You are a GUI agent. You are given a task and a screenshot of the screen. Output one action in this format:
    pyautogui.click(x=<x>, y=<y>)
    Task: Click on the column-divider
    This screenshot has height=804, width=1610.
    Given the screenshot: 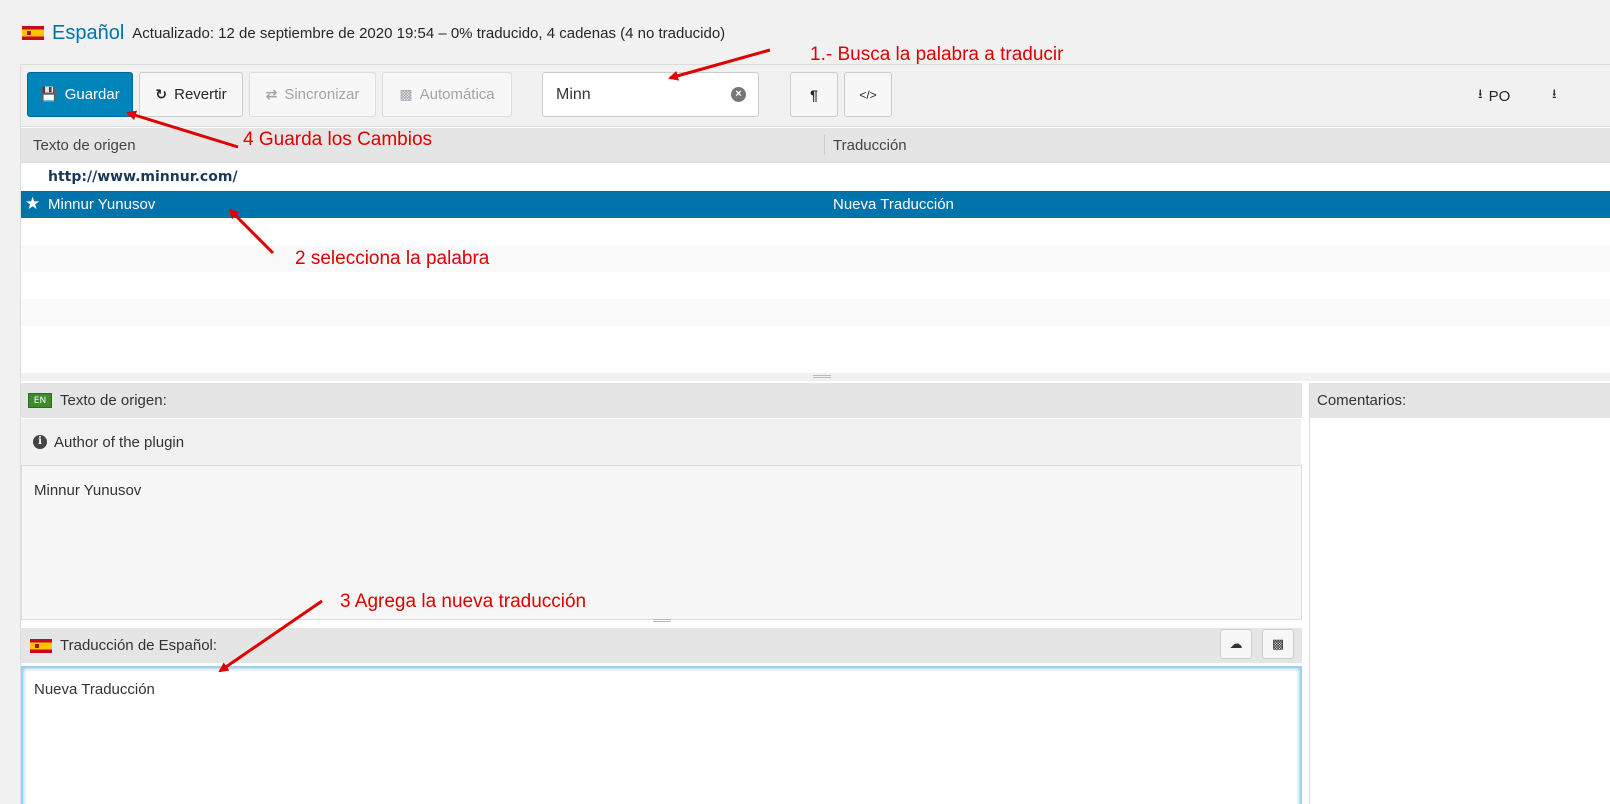 What is the action you would take?
    pyautogui.click(x=824, y=145)
    